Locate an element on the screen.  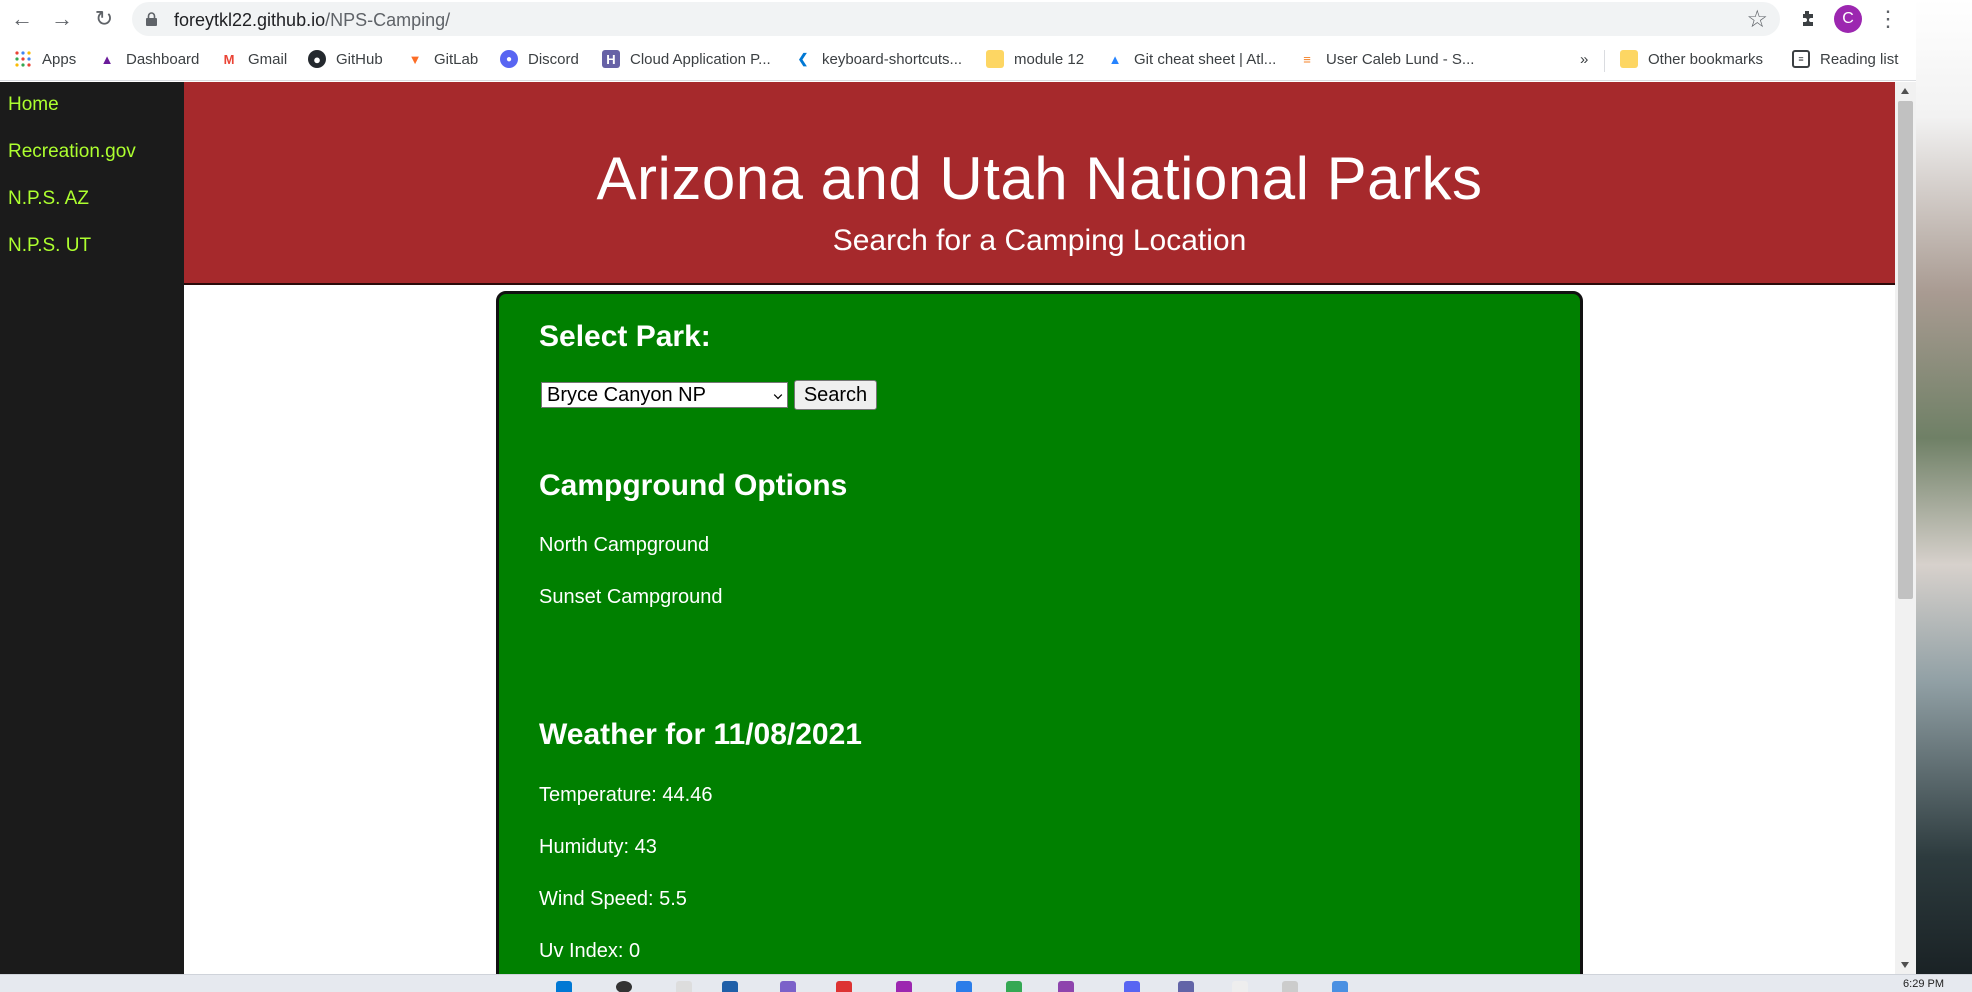
bookmark-gmail: M Gmail is located at coordinates (254, 59).